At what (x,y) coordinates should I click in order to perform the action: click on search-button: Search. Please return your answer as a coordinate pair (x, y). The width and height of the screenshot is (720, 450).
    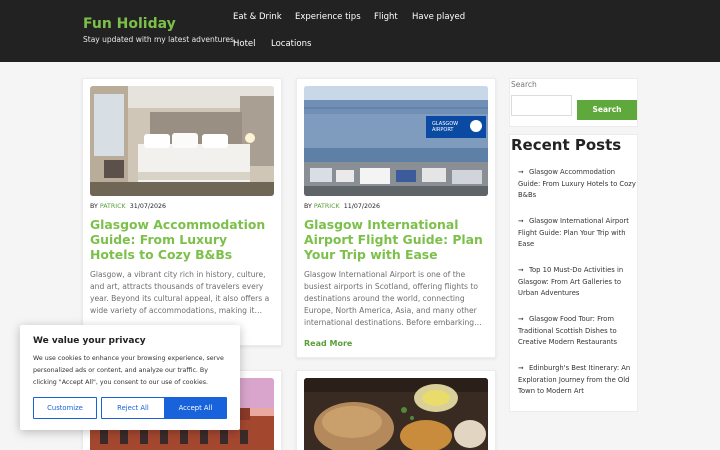
    Looking at the image, I should click on (607, 110).